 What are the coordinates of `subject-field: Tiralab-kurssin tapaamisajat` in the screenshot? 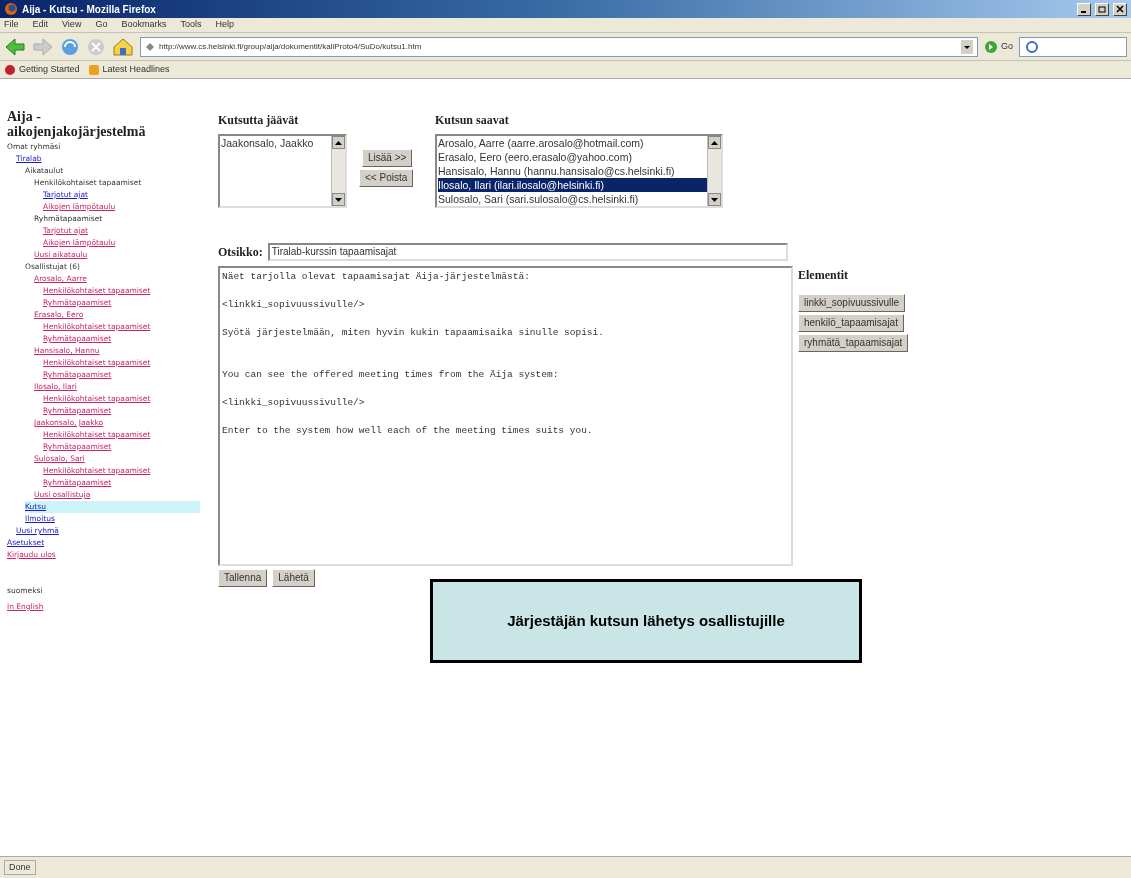 It's located at (527, 252).